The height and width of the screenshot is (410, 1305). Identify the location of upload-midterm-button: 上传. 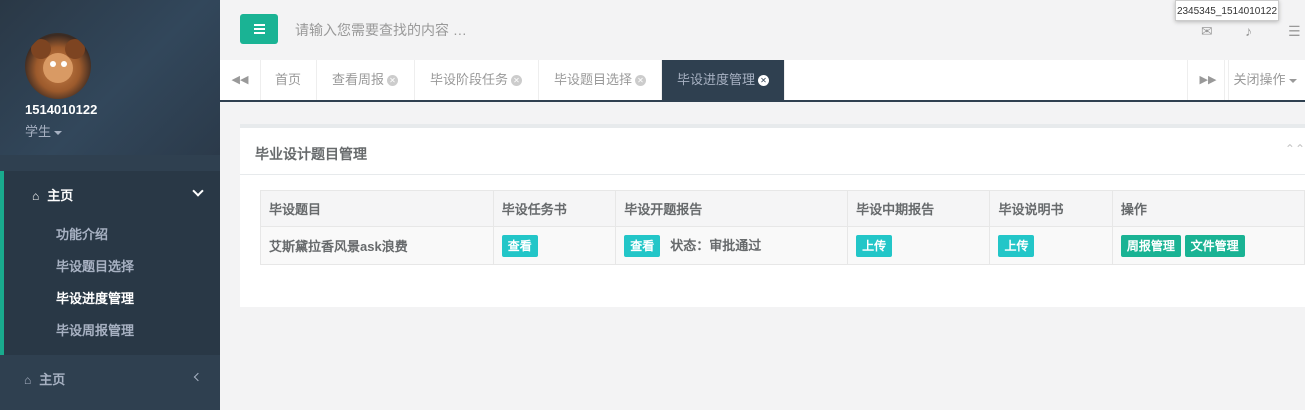
(874, 245).